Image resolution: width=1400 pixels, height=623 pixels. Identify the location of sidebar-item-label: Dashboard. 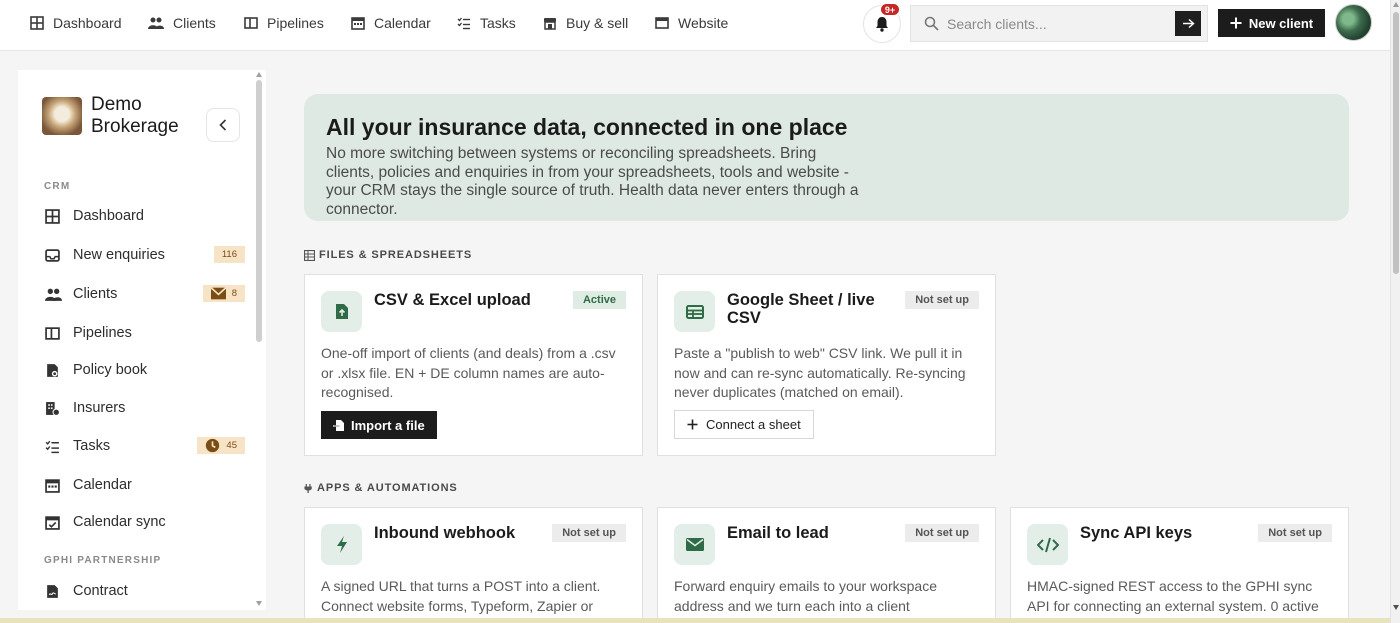
(108, 216).